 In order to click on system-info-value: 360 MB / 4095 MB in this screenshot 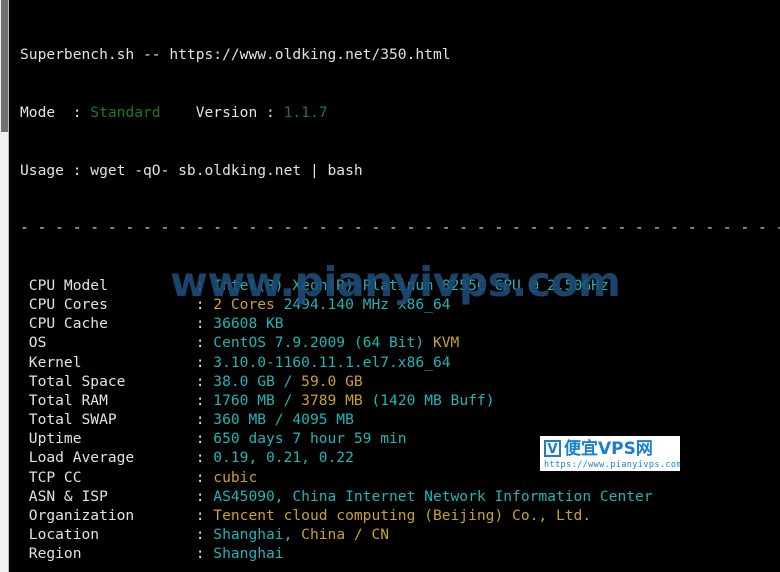, I will do `click(283, 420)`.